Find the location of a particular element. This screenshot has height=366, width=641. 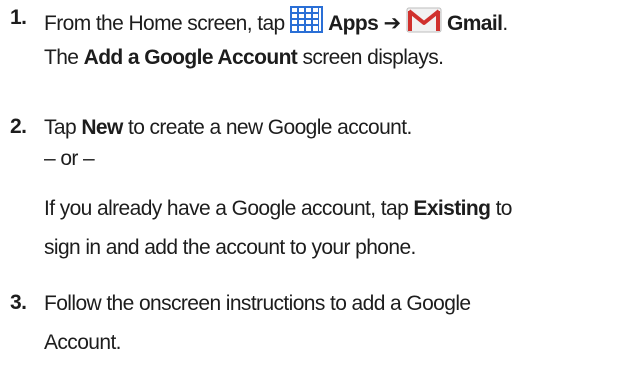

step-text-post: to is located at coordinates (504, 208).